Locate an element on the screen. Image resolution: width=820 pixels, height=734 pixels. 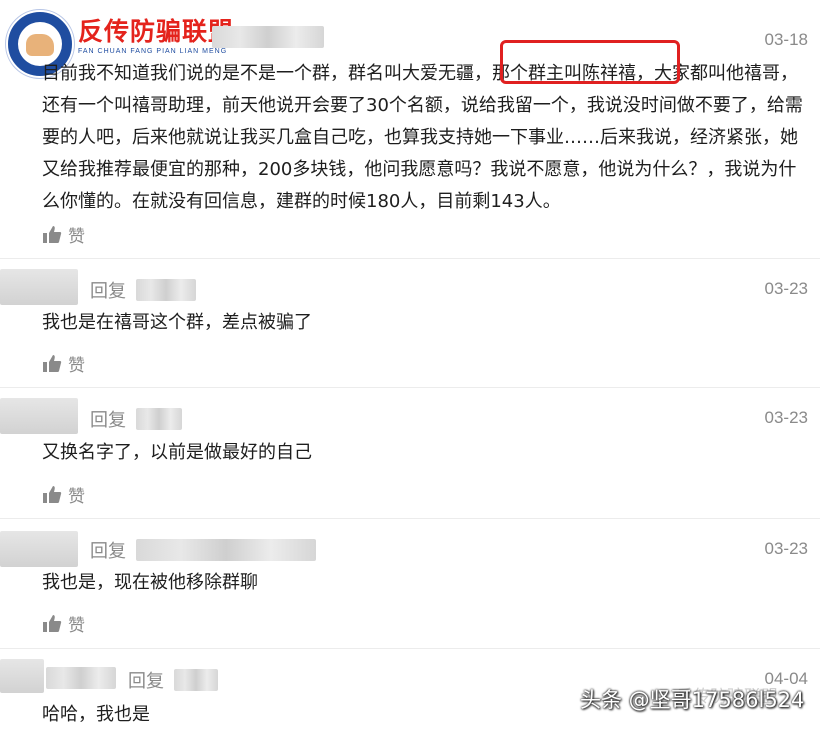
brand-title: 反传防骗联盟 FAN CHUAN FANG PIAN LIAN MENG is located at coordinates (156, 33).